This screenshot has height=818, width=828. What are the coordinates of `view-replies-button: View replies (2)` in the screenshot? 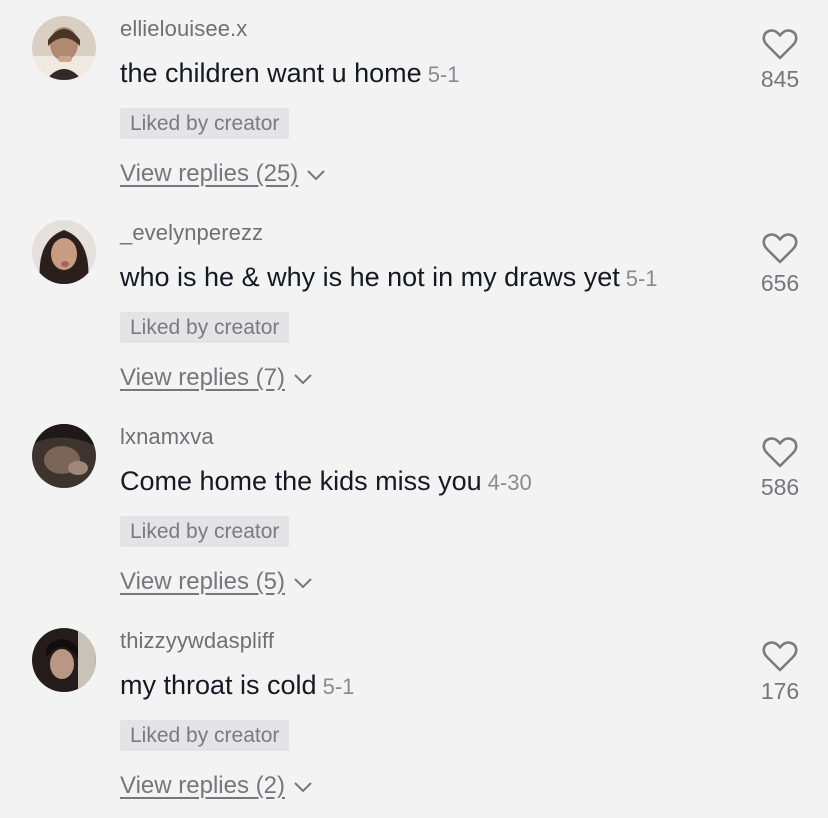 It's located at (216, 786).